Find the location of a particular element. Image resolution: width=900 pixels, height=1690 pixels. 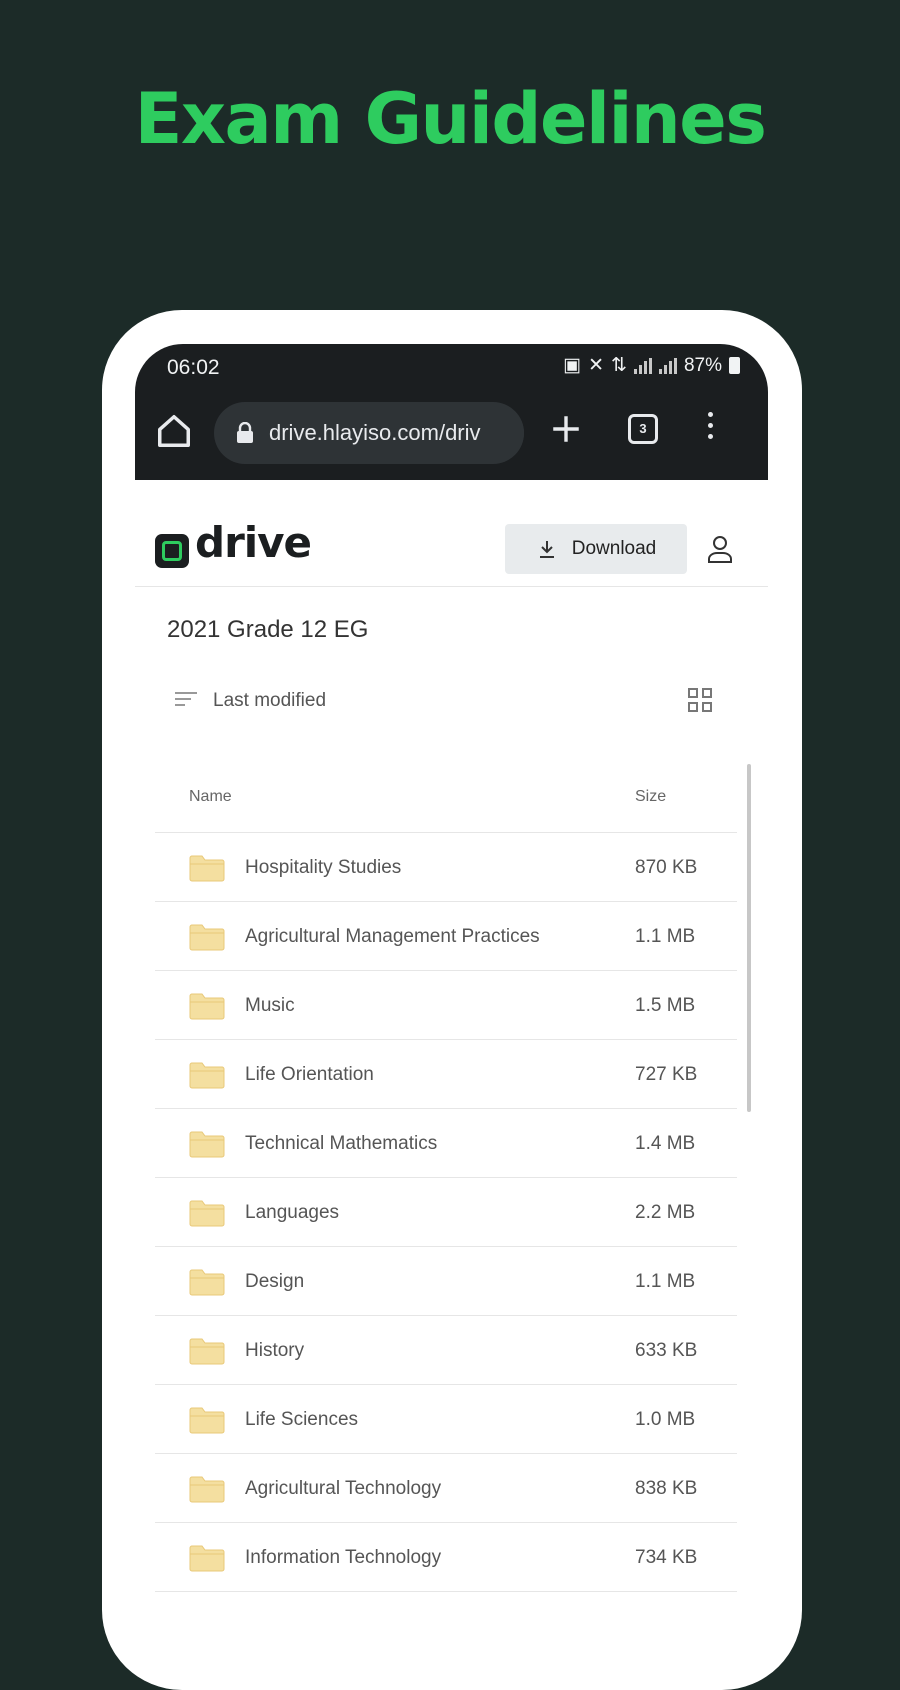

table-row: Agricultural Management Practices 1.1 MB is located at coordinates (446, 936).